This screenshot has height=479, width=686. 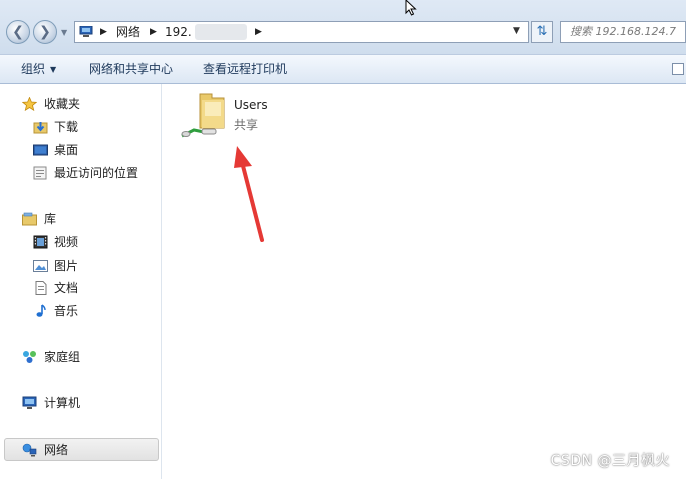 What do you see at coordinates (29, 450) in the screenshot?
I see `network-icon` at bounding box center [29, 450].